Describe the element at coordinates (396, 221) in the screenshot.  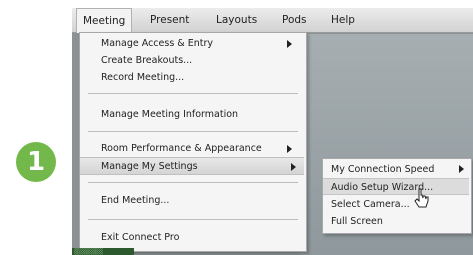
I see `submenu-item-full-screen: Full Screen` at that location.